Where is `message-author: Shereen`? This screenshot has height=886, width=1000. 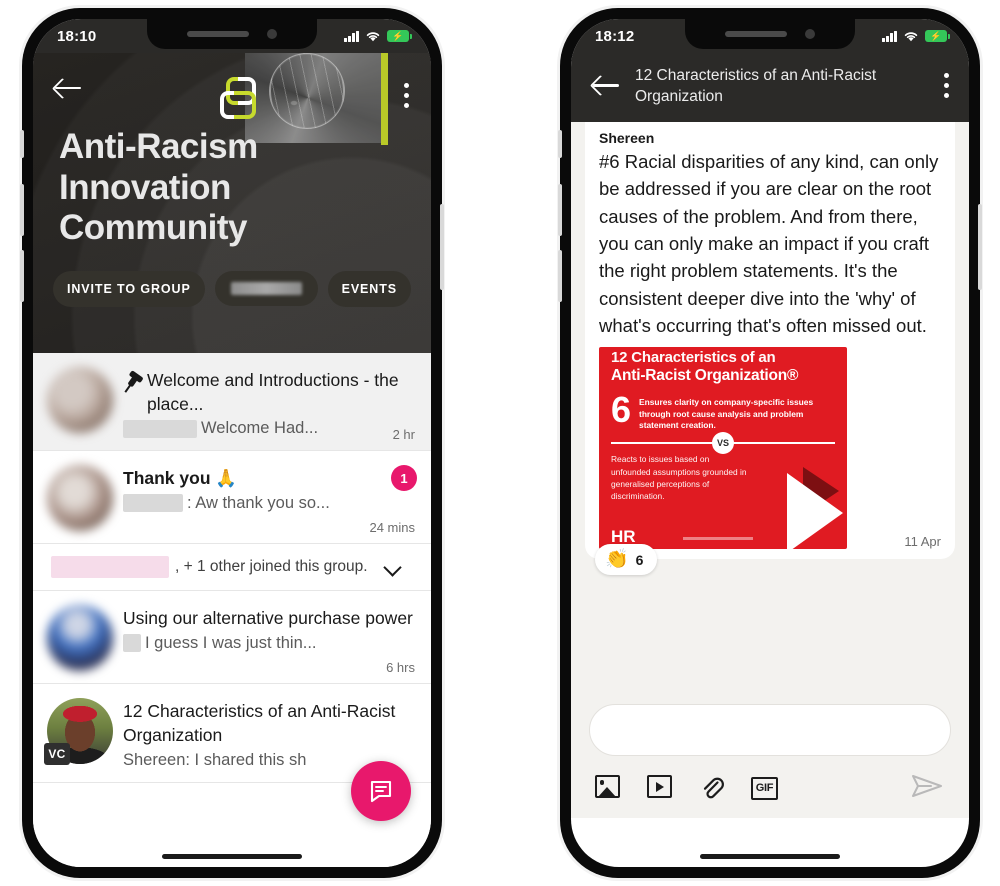
message-author: Shereen is located at coordinates (627, 137).